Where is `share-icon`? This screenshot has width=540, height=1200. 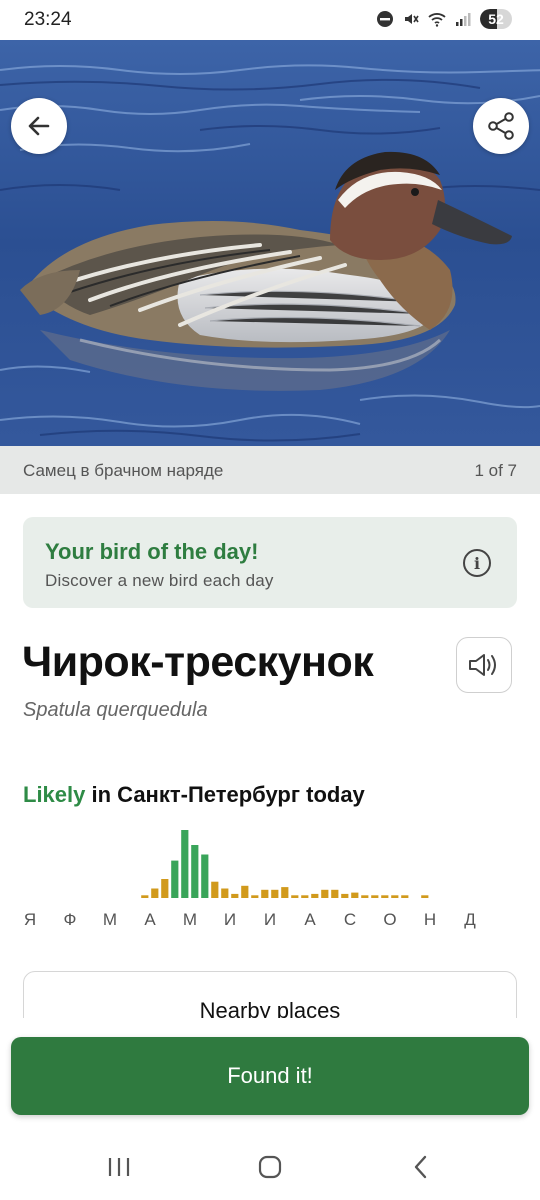
share-icon is located at coordinates (501, 126).